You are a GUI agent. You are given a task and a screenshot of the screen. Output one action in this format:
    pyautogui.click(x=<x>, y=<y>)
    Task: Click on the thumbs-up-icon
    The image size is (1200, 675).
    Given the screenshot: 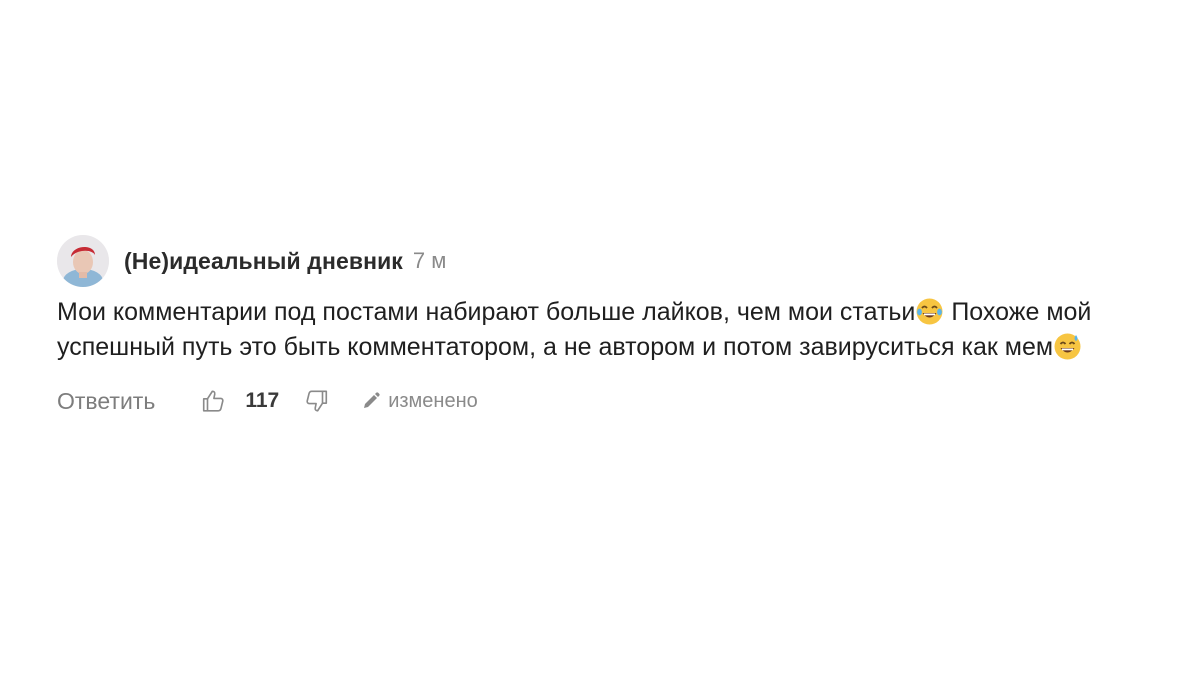 What is the action you would take?
    pyautogui.click(x=213, y=401)
    